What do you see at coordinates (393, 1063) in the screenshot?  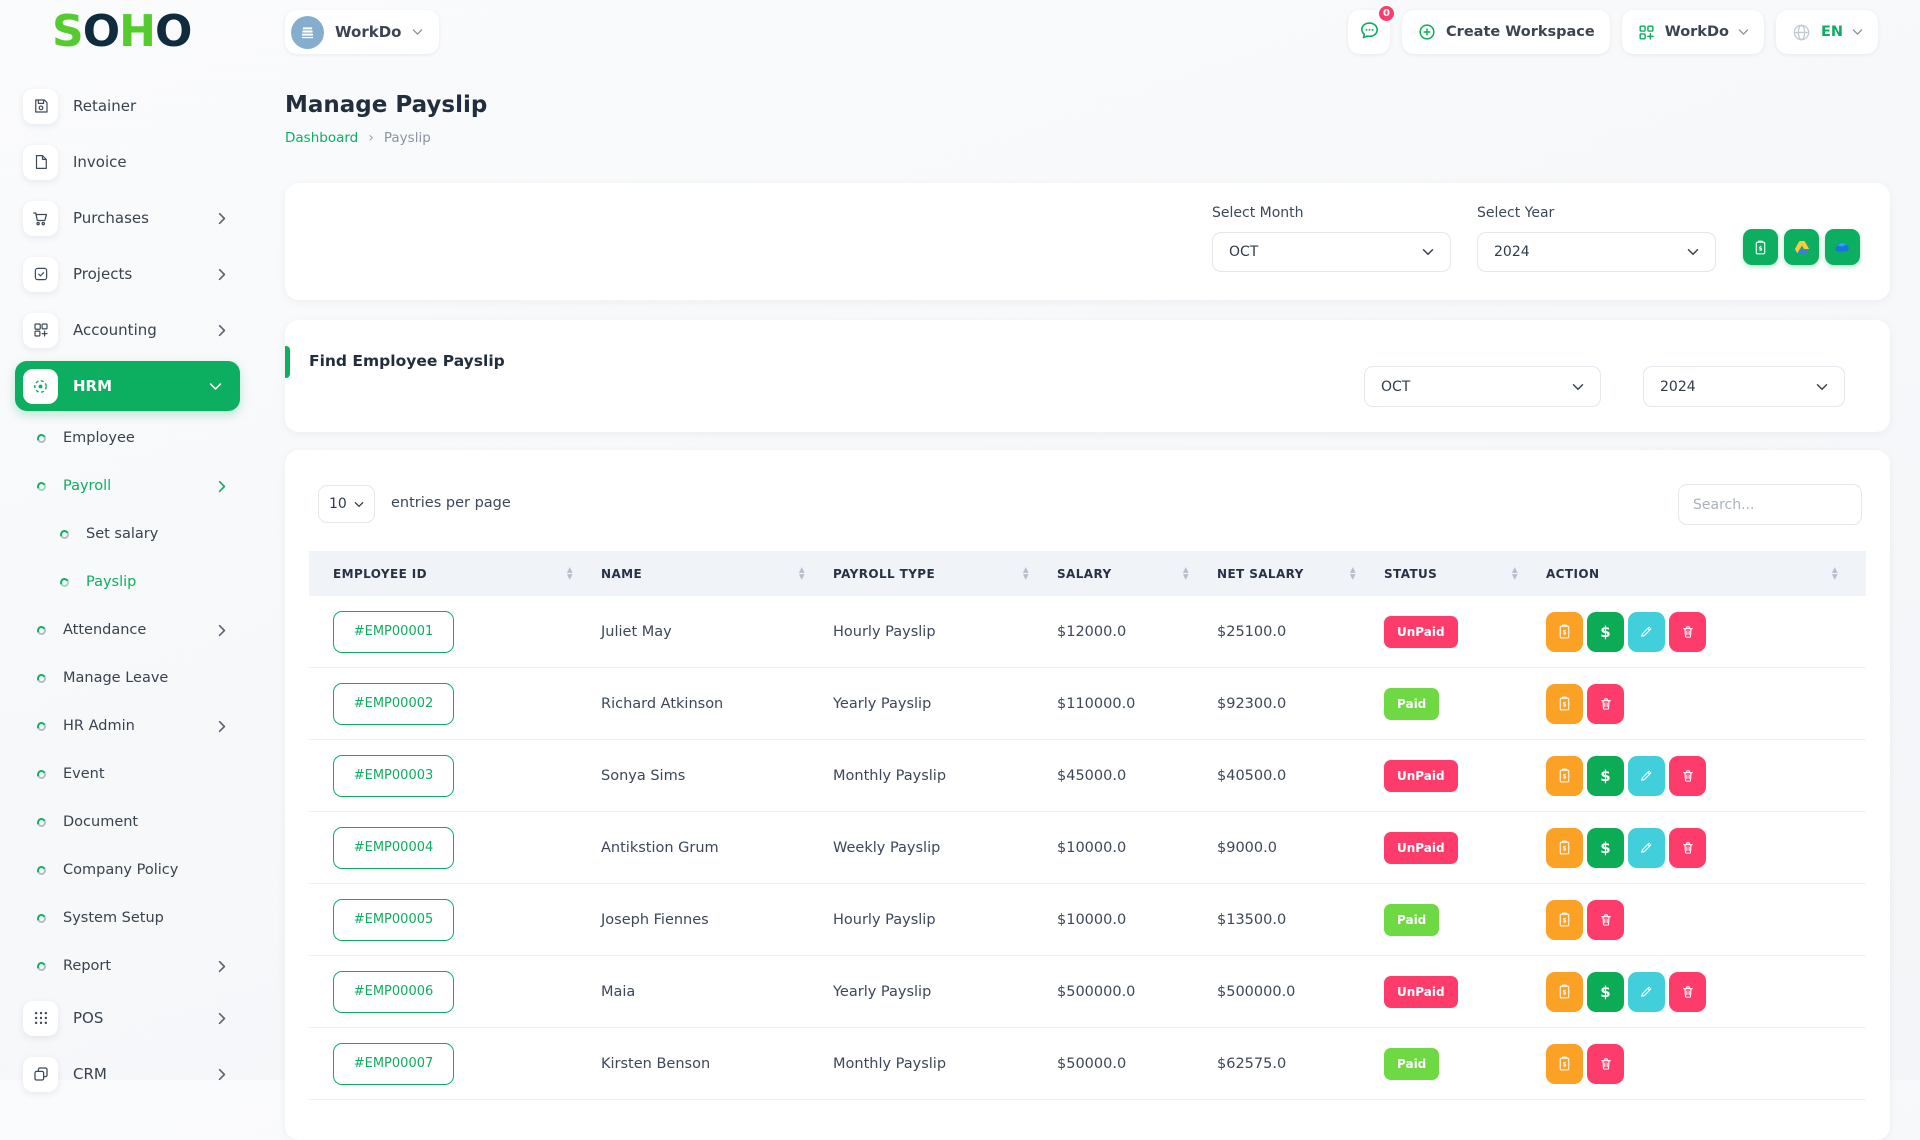 I see `employee-id-button: #EMP00007` at bounding box center [393, 1063].